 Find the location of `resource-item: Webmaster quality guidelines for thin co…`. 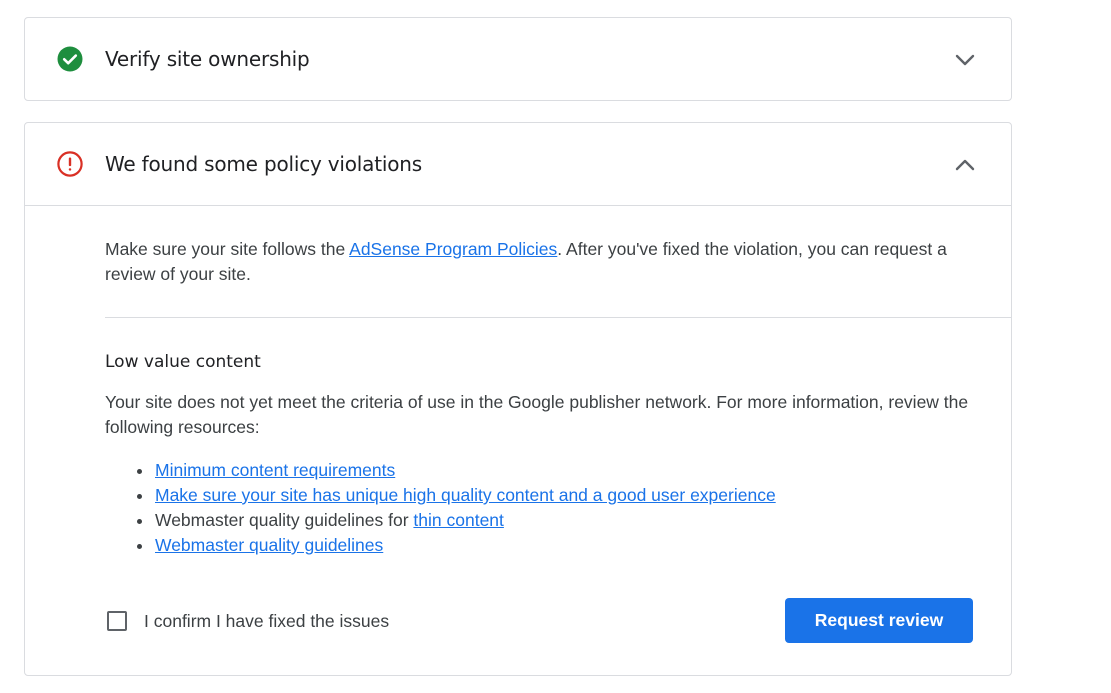

resource-item: Webmaster quality guidelines for thin co… is located at coordinates (456, 520).